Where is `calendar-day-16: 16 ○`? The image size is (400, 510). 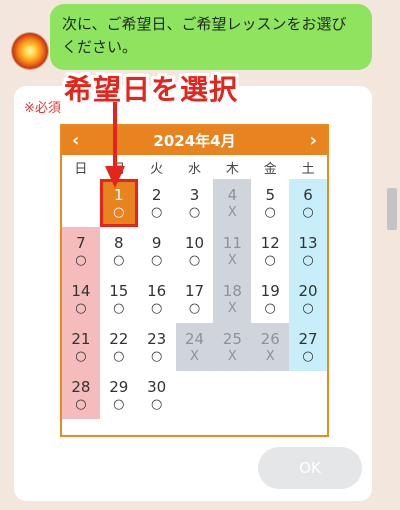
calendar-day-16: 16 ○ is located at coordinates (157, 299).